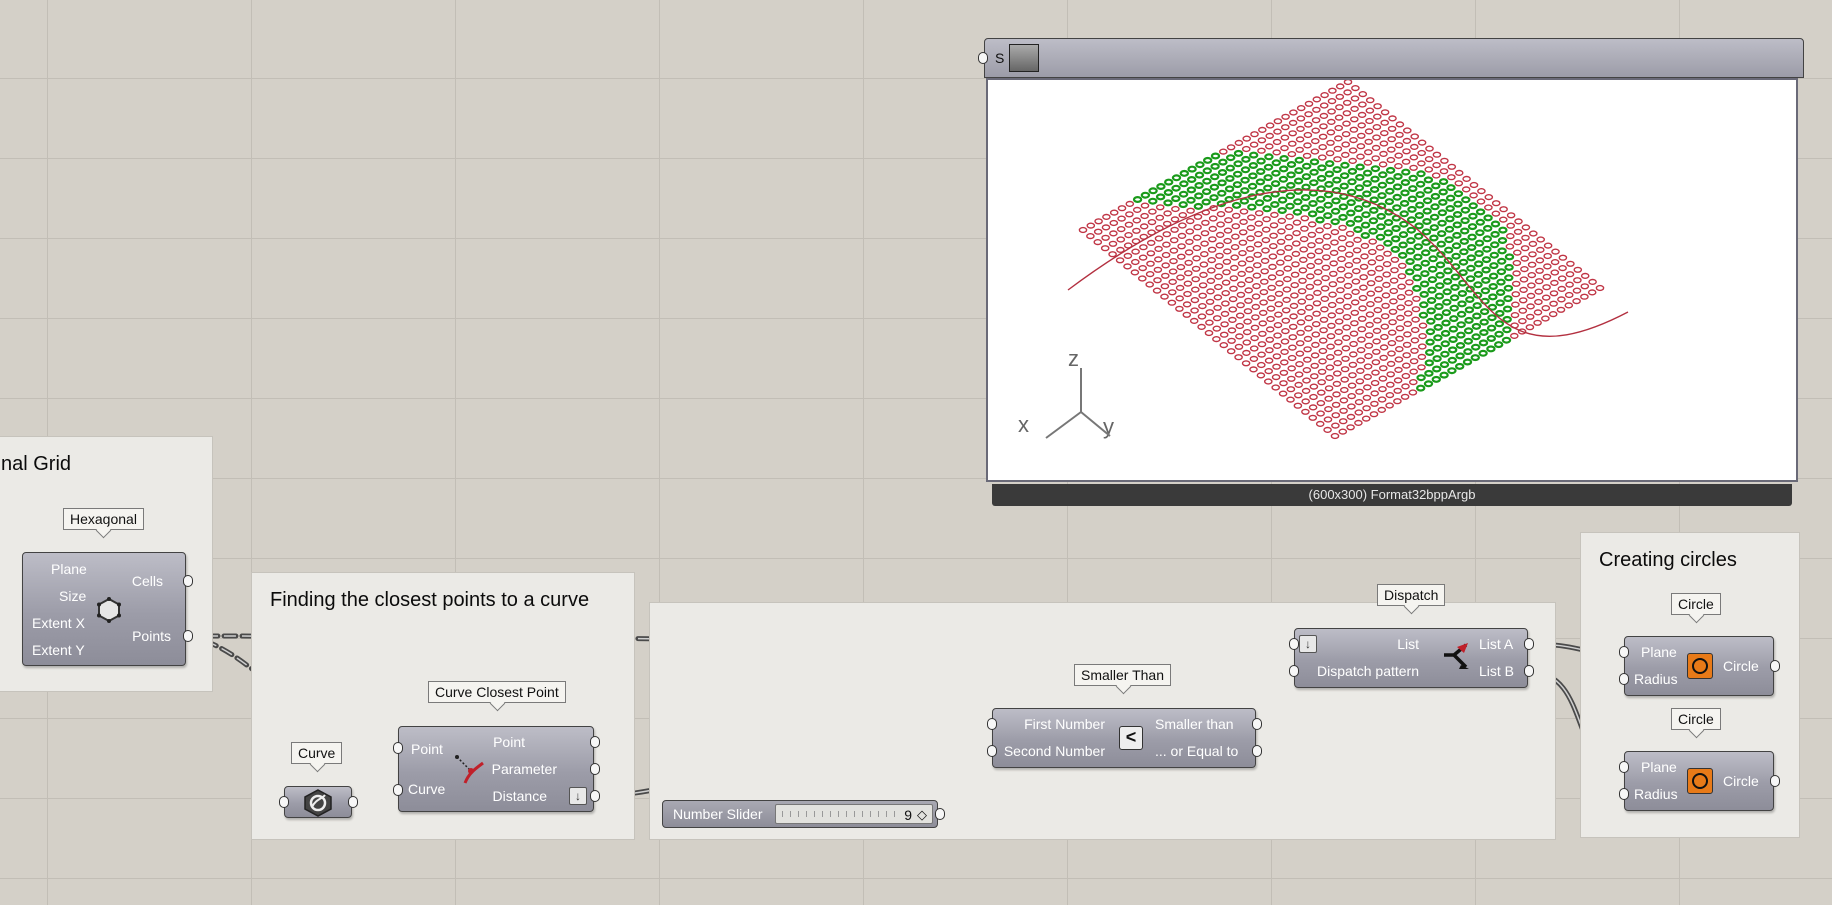 The image size is (1832, 905). What do you see at coordinates (1624, 794) in the screenshot?
I see `input-grip-radius-b` at bounding box center [1624, 794].